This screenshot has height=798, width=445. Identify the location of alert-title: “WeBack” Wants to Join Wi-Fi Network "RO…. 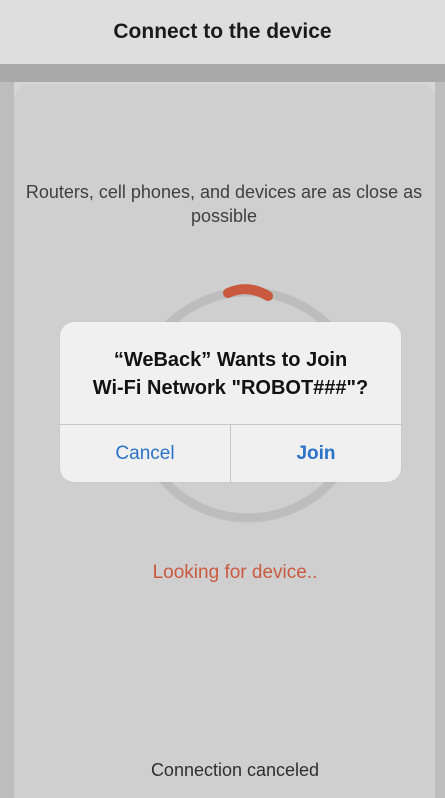
(230, 374).